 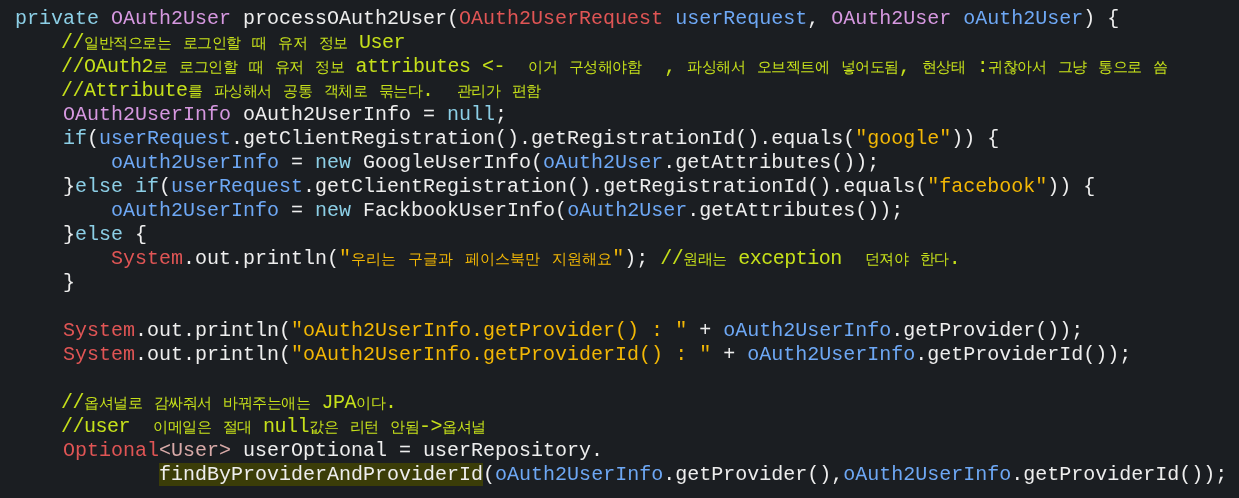 What do you see at coordinates (531, 139) in the screenshot?
I see `code-line: if(userRequest.getClientRegistration().getRegistrationId().equals("google")) {` at bounding box center [531, 139].